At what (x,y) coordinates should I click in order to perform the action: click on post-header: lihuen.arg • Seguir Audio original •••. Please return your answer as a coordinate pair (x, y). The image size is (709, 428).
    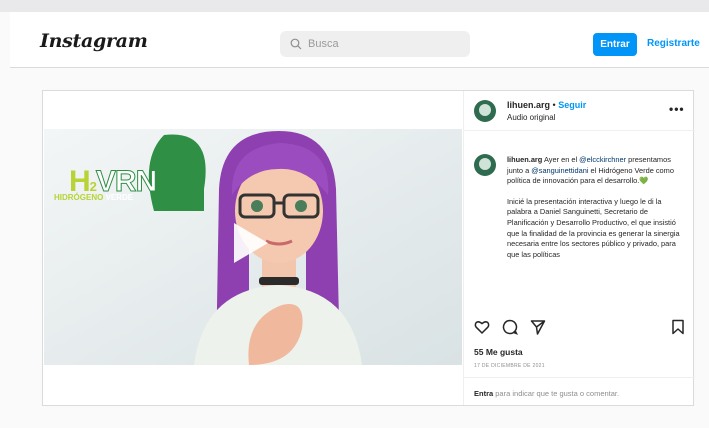
    Looking at the image, I should click on (579, 111).